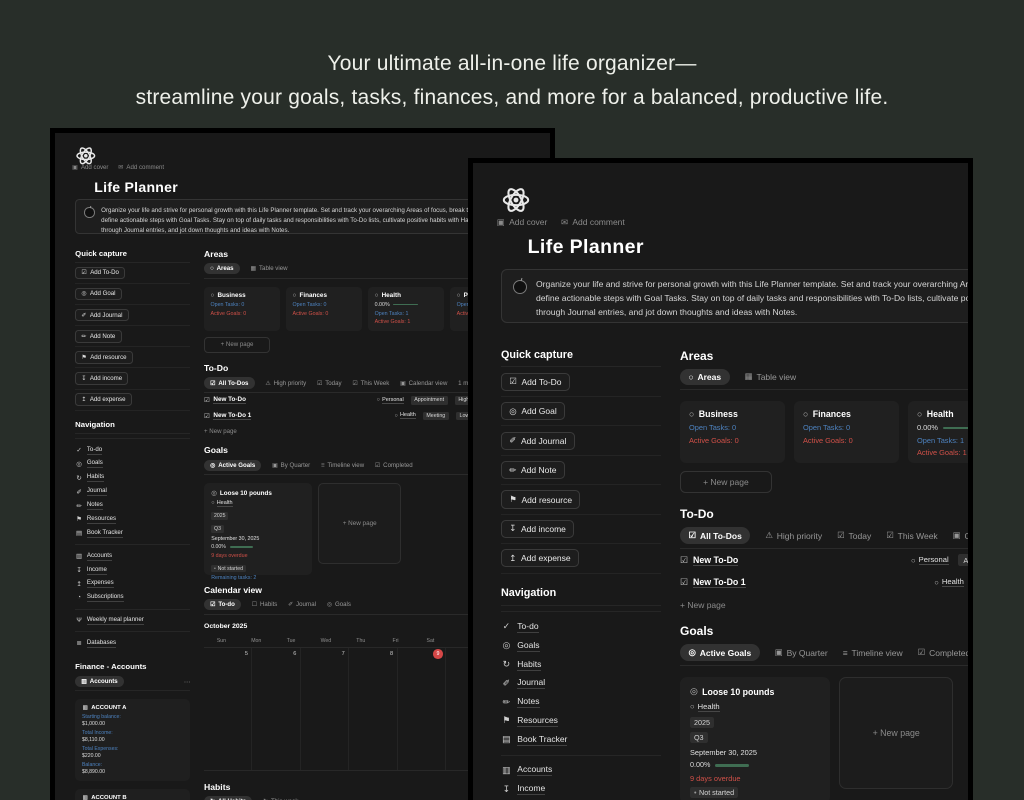  Describe the element at coordinates (228, 709) in the screenshot. I see `calendar-cell: 5` at that location.